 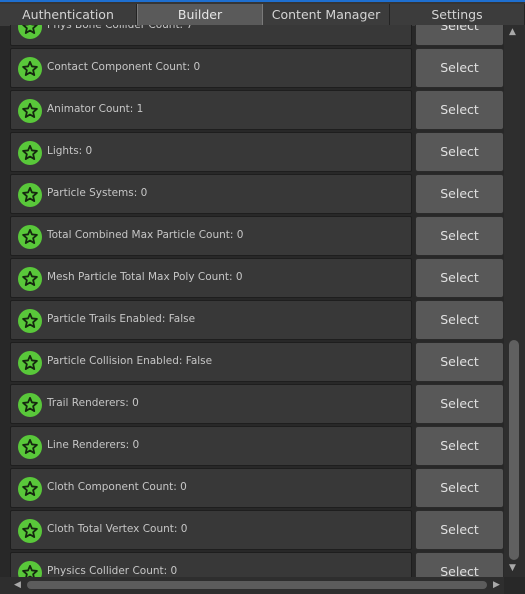 What do you see at coordinates (211, 68) in the screenshot?
I see `row-info-box: Contact Component Count: 0` at bounding box center [211, 68].